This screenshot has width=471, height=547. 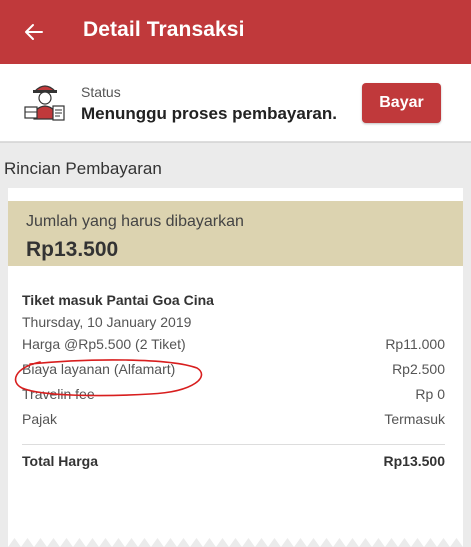 I want to click on divider, so click(x=233, y=444).